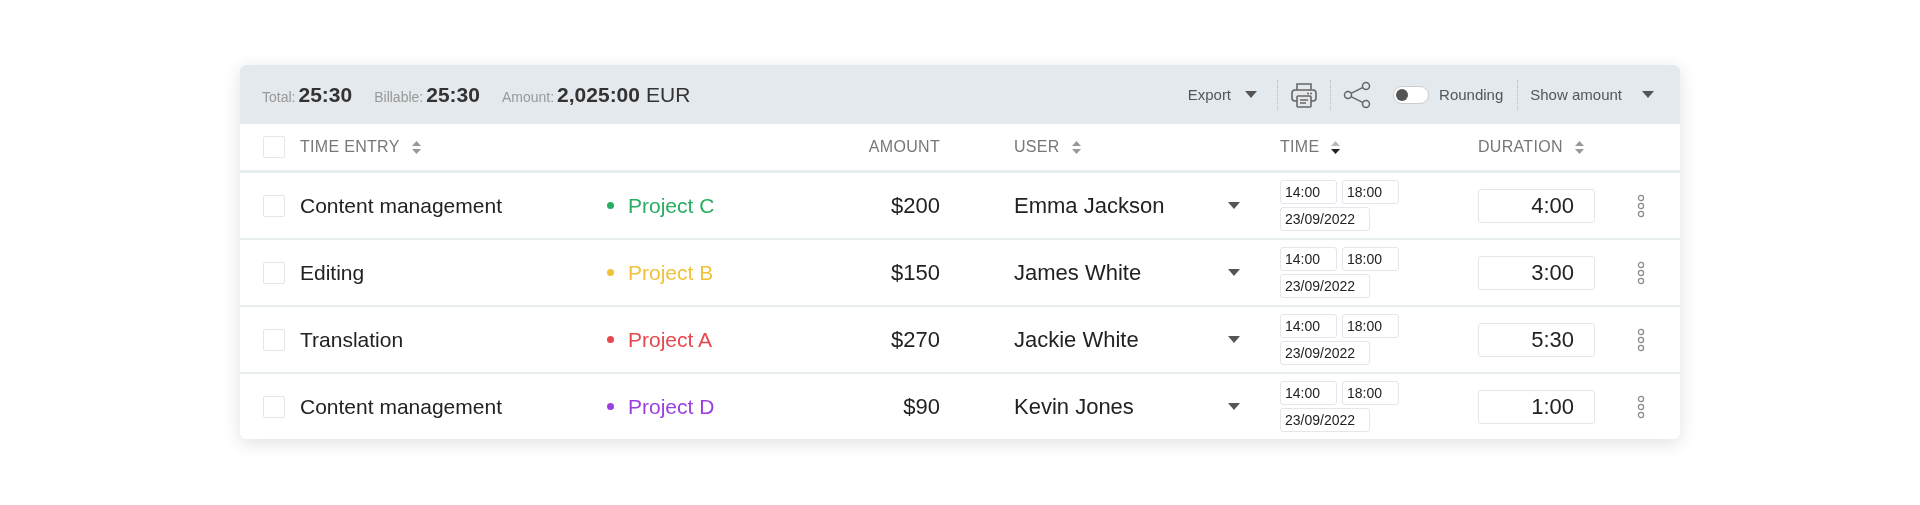  Describe the element at coordinates (352, 339) in the screenshot. I see `entry-description: Translation` at that location.